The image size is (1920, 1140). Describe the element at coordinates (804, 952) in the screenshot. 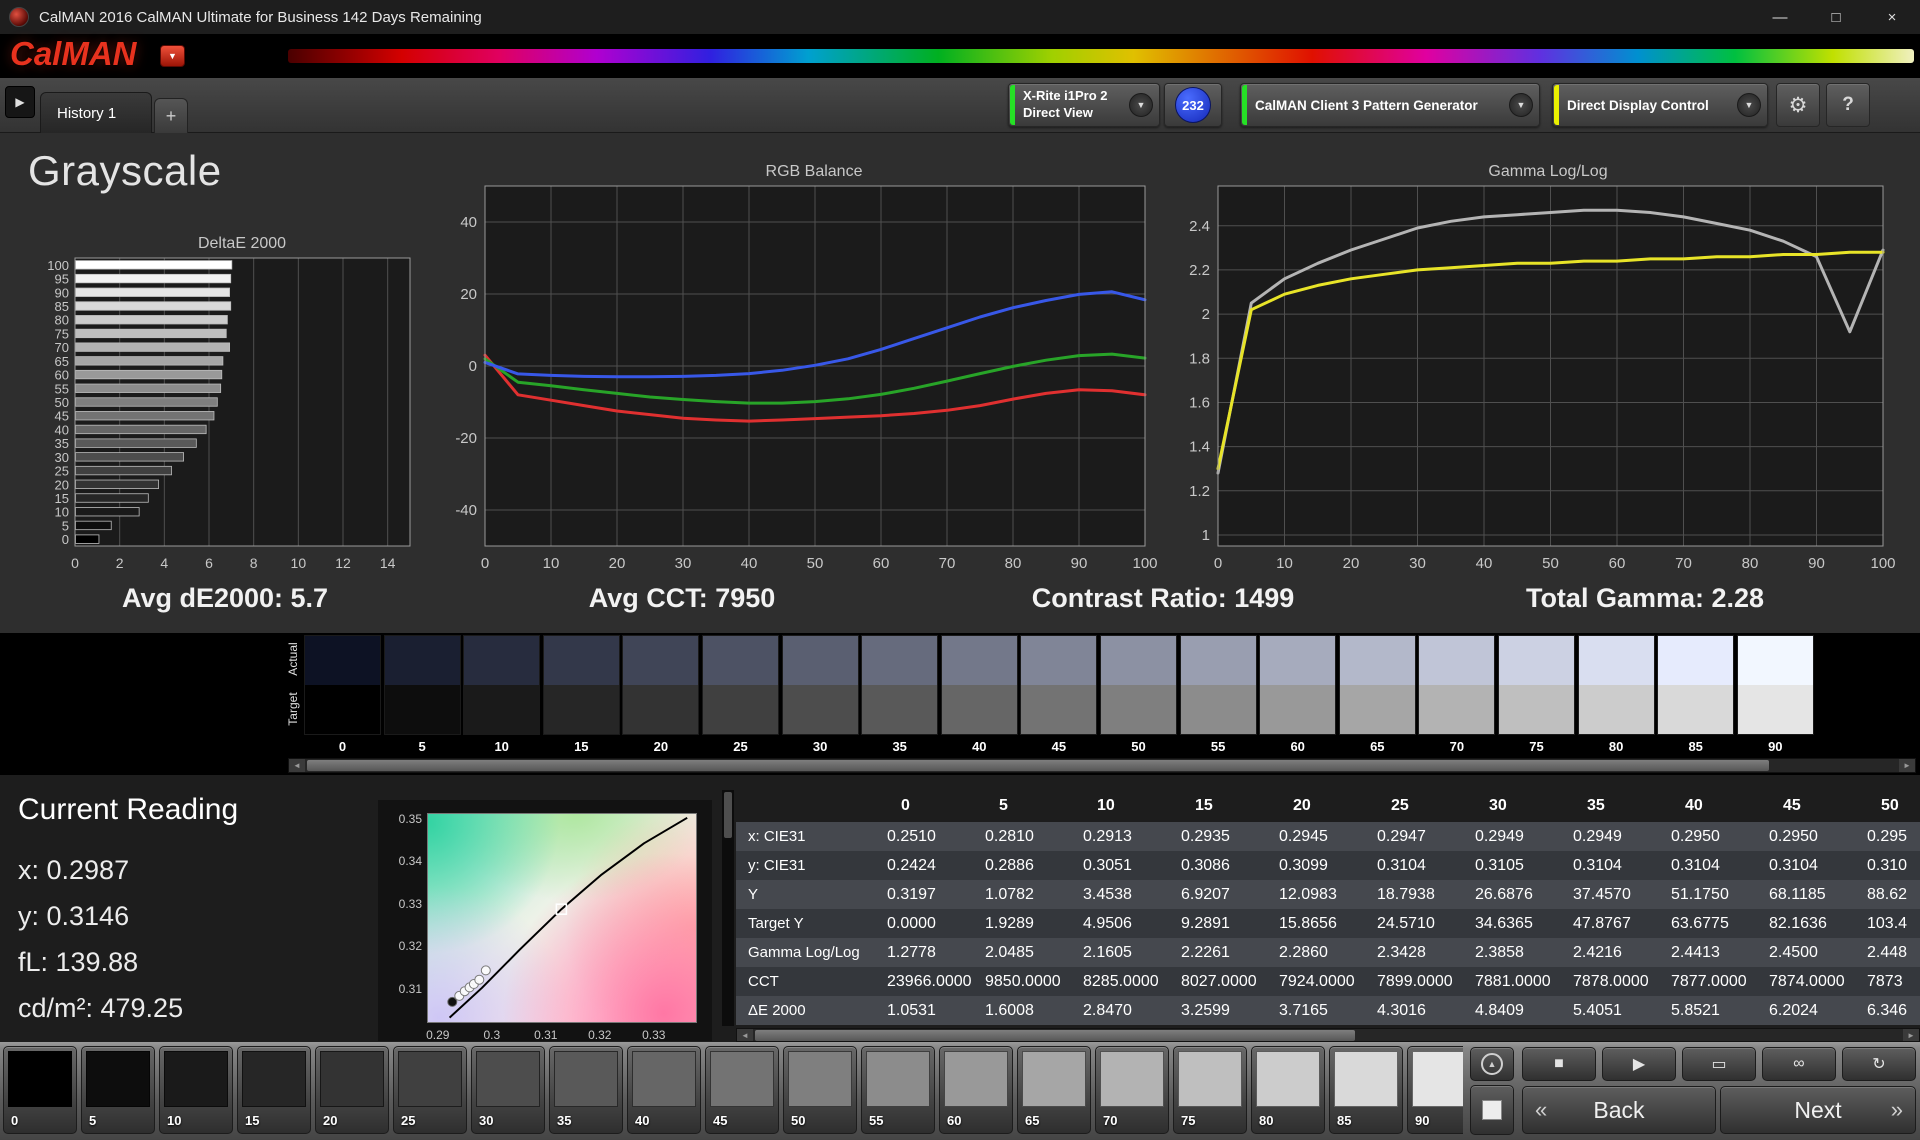

I see `table-row-label: Gamma Log/Log` at that location.